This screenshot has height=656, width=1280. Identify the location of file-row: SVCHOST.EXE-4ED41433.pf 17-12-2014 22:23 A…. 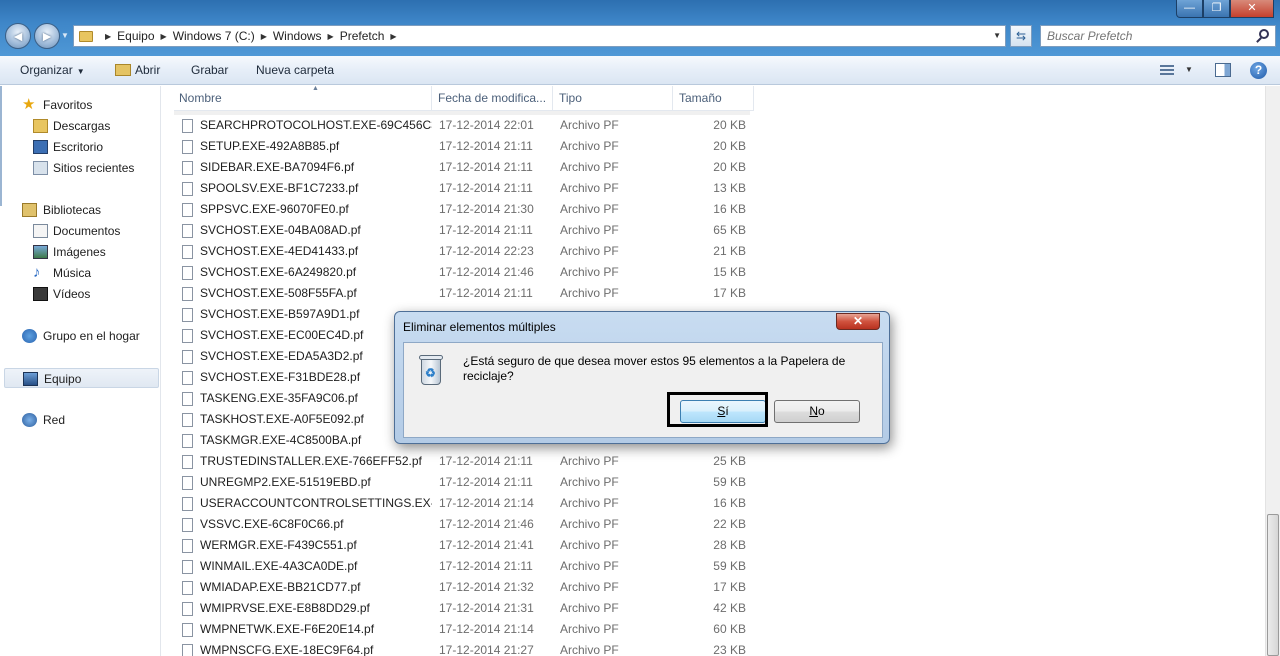
(462, 251).